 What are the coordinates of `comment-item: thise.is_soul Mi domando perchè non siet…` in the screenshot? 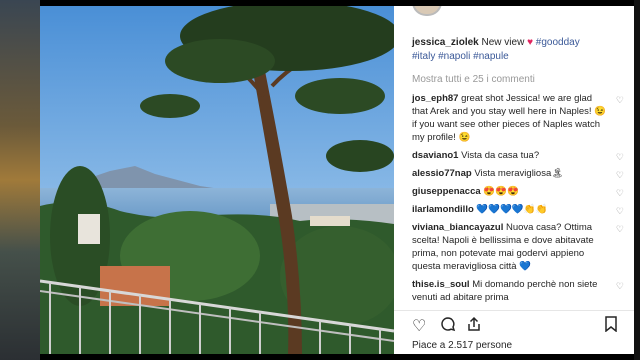 It's located at (518, 291).